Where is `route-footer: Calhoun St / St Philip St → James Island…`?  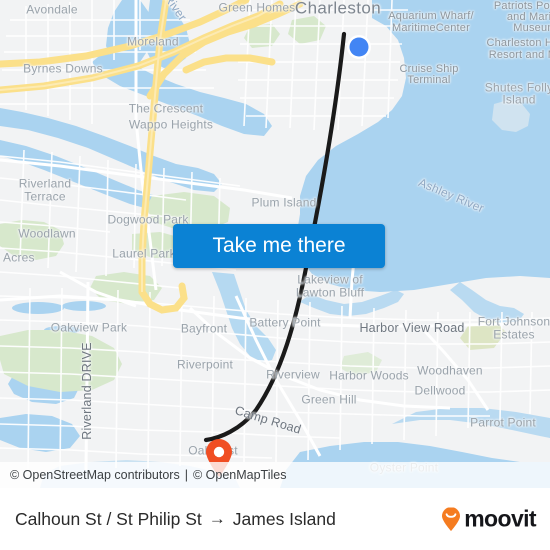
route-footer: Calhoun St / St Philip St → James Island… is located at coordinates (275, 519).